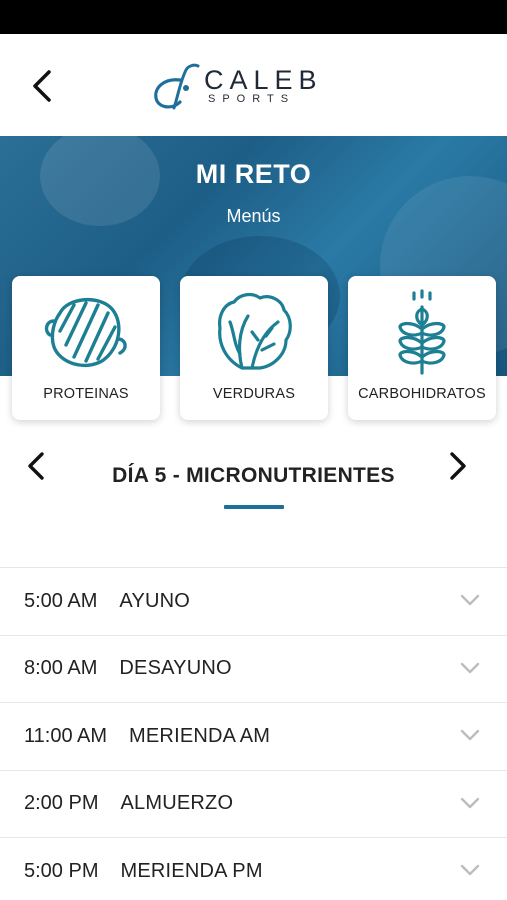  I want to click on category-card-verduras: VERDURAS, so click(254, 348).